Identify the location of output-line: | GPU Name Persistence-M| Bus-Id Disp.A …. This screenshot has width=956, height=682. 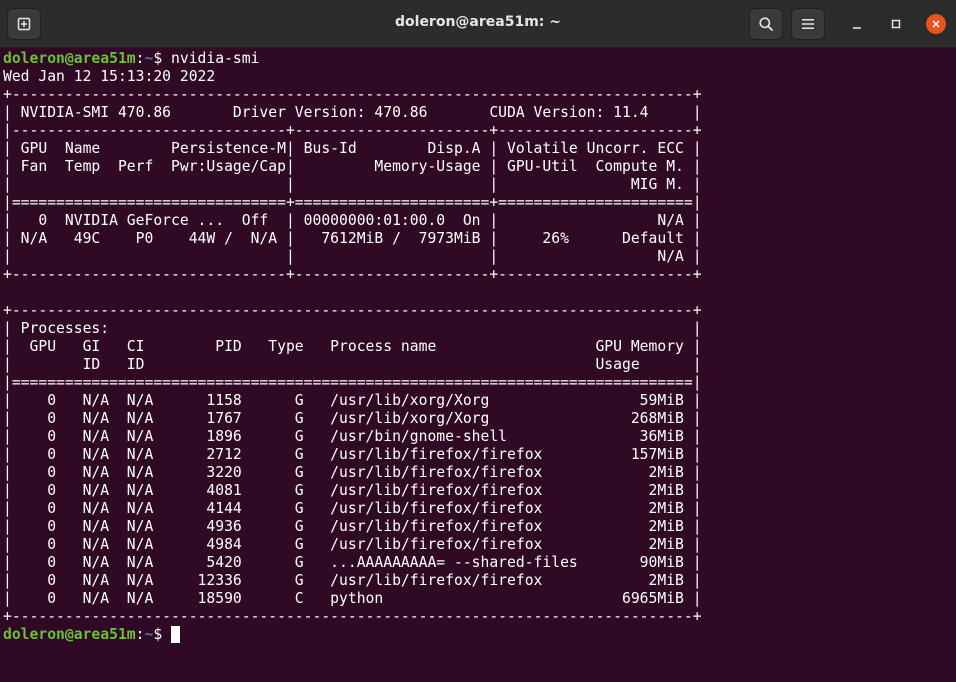
(352, 148).